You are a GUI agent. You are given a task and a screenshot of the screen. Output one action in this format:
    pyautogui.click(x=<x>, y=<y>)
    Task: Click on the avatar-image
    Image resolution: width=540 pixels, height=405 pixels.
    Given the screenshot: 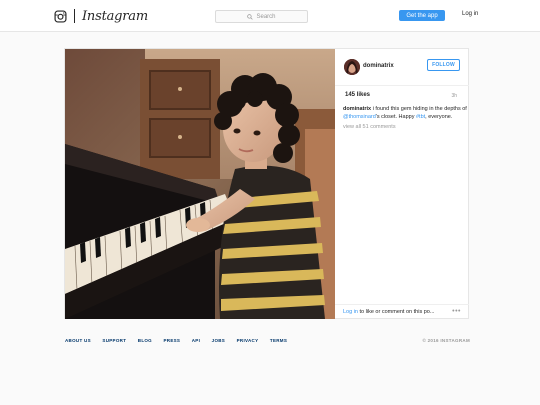 What is the action you would take?
    pyautogui.click(x=352, y=67)
    